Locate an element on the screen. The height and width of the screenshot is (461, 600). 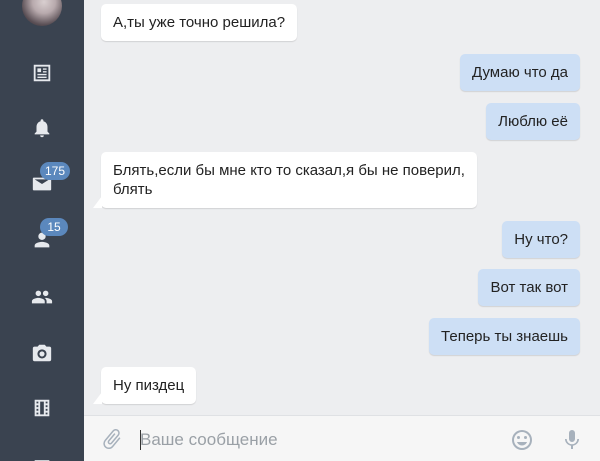
emoji-button is located at coordinates (522, 440).